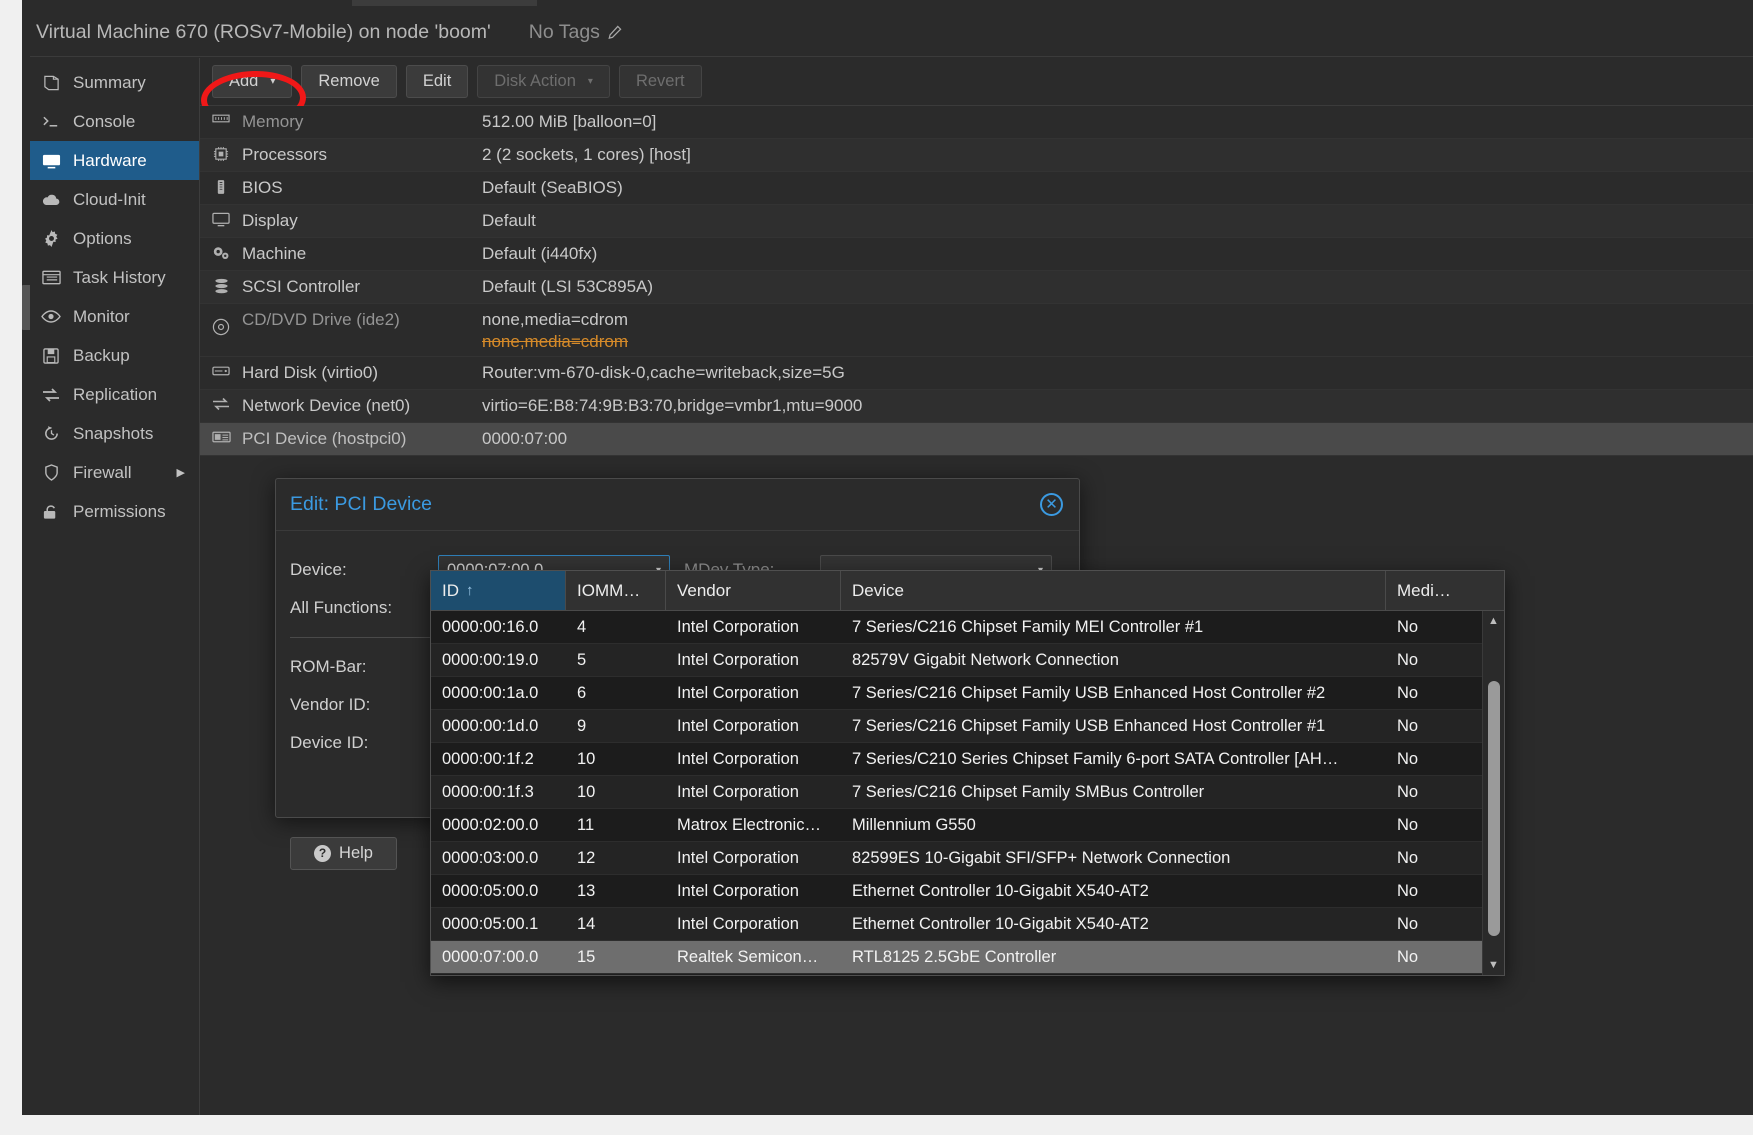  What do you see at coordinates (976, 122) in the screenshot?
I see `table-row: Memory 512.00 MiB [balloon=0]` at bounding box center [976, 122].